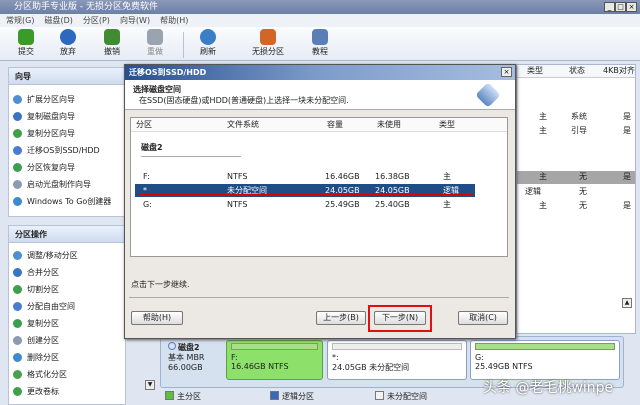  Describe the element at coordinates (67, 167) in the screenshot. I see `wizard-item: 分区恢复向导` at that location.